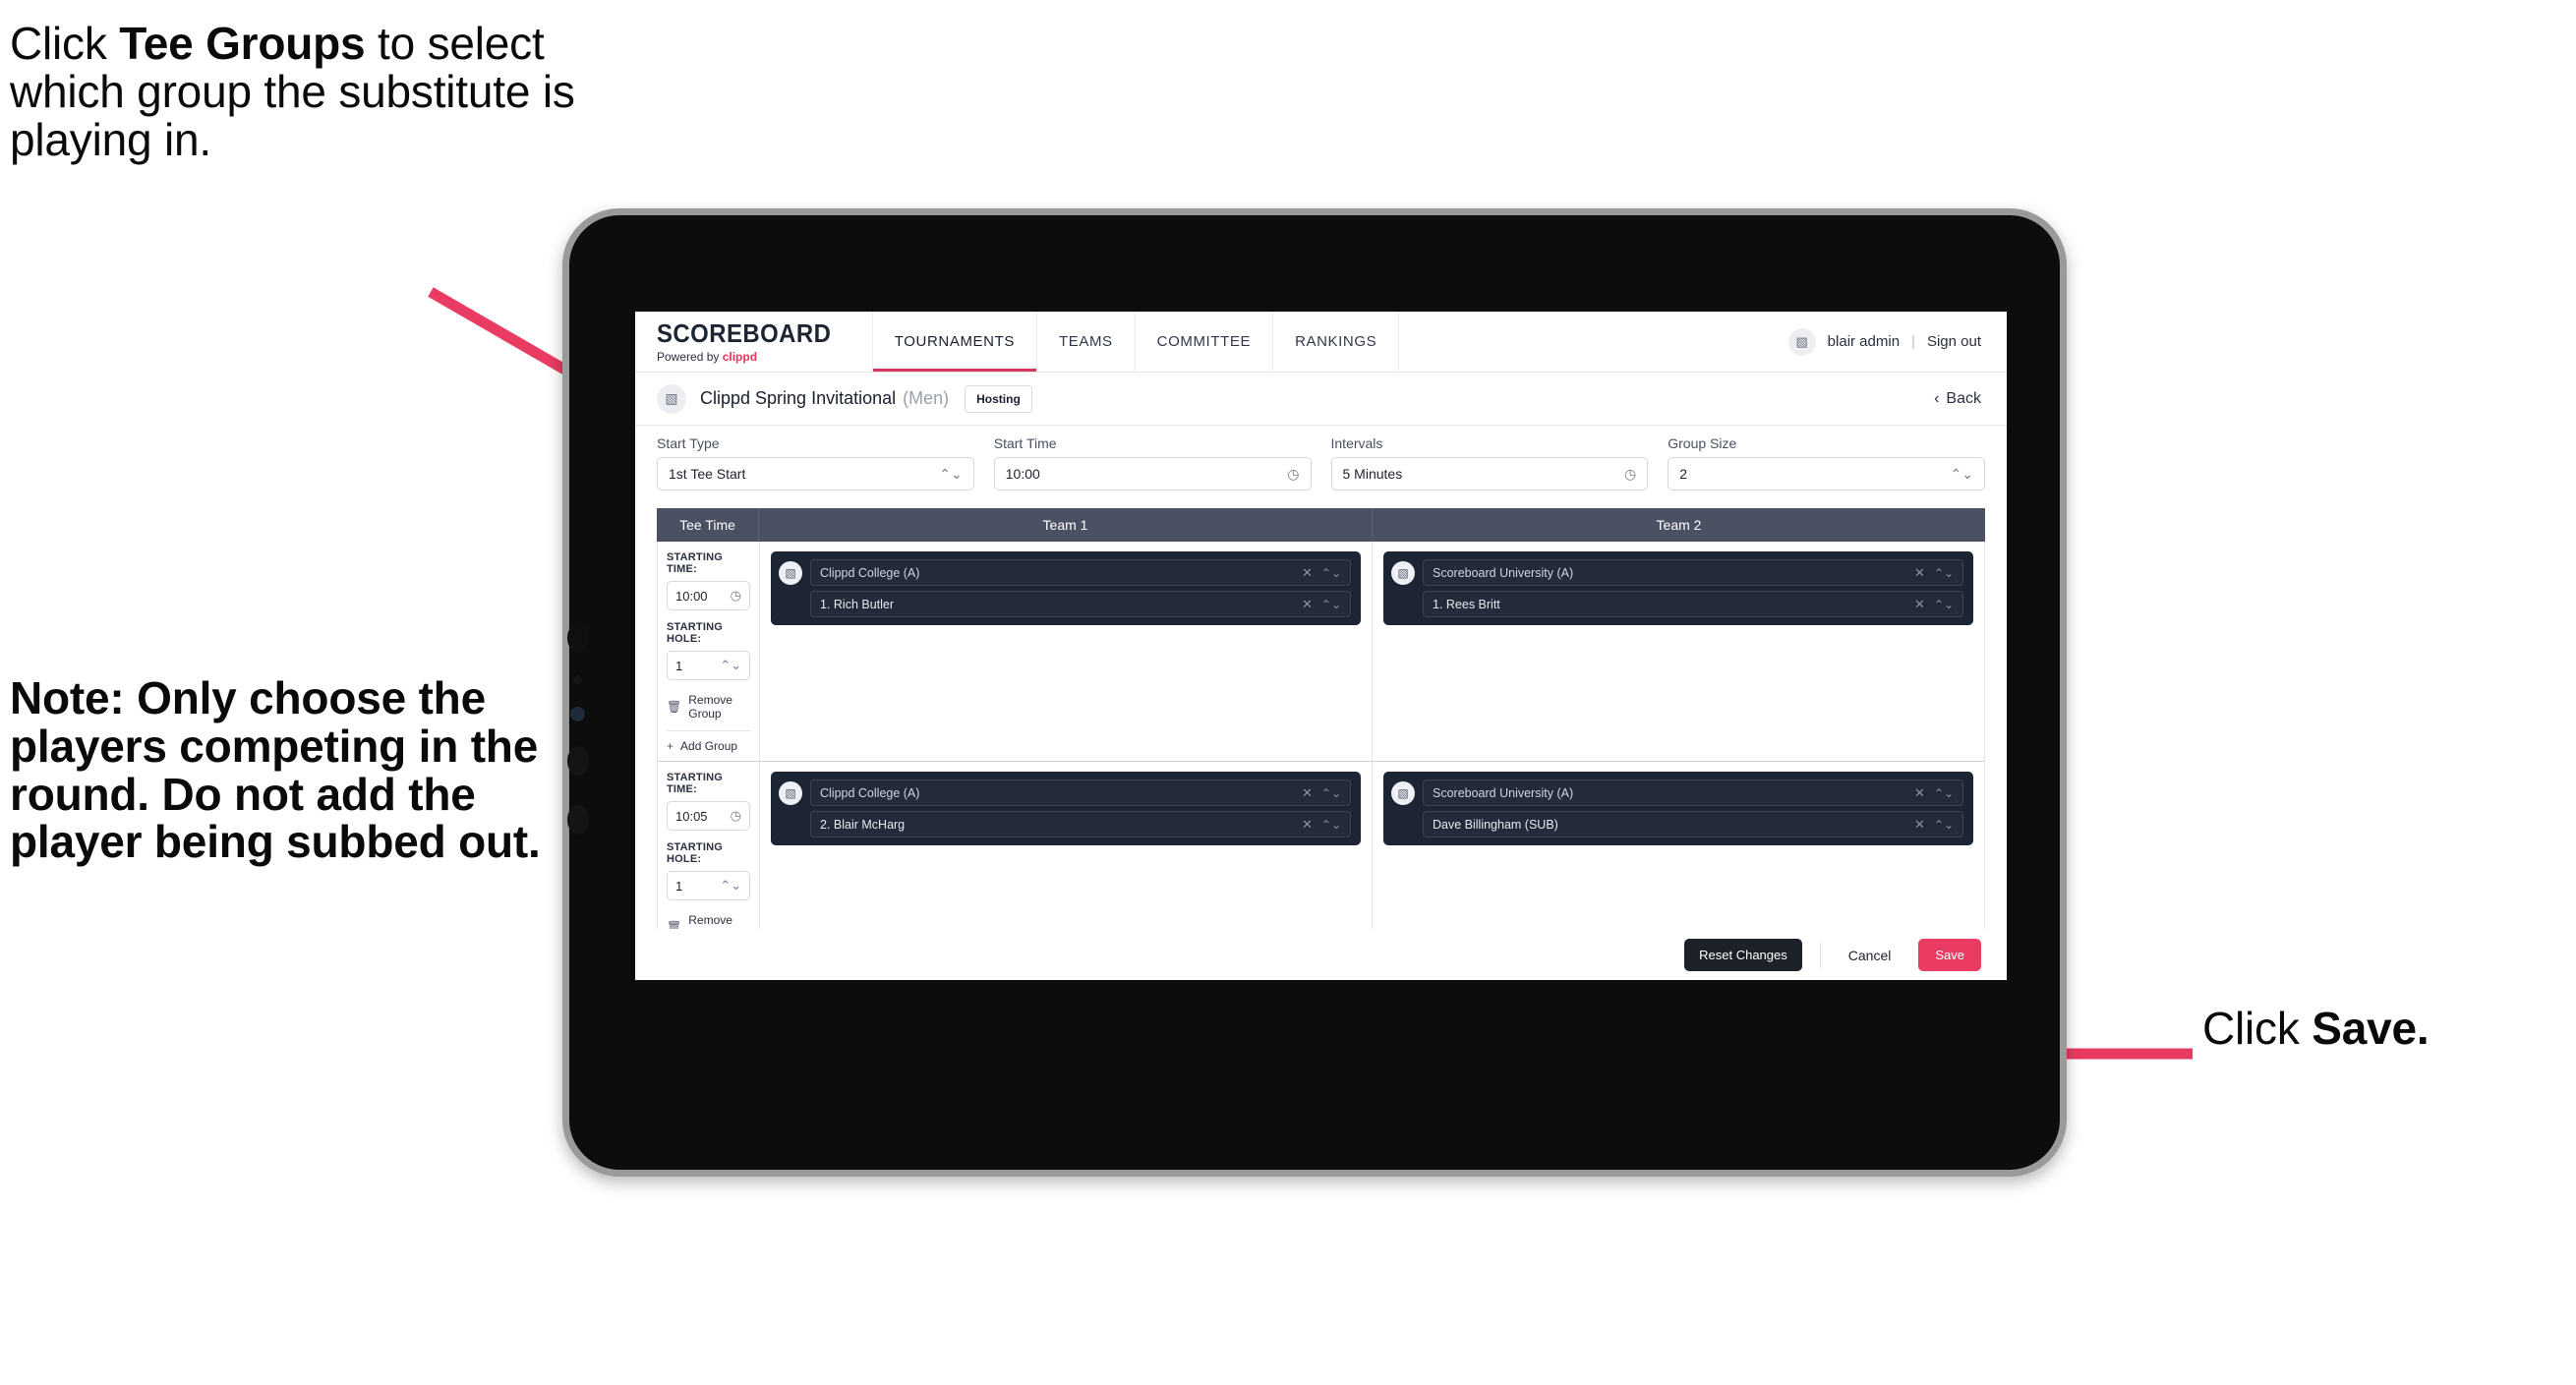 This screenshot has height=1385, width=2576. What do you see at coordinates (815, 474) in the screenshot?
I see `start-type-select: 1st Tee Start ⌃⌄` at bounding box center [815, 474].